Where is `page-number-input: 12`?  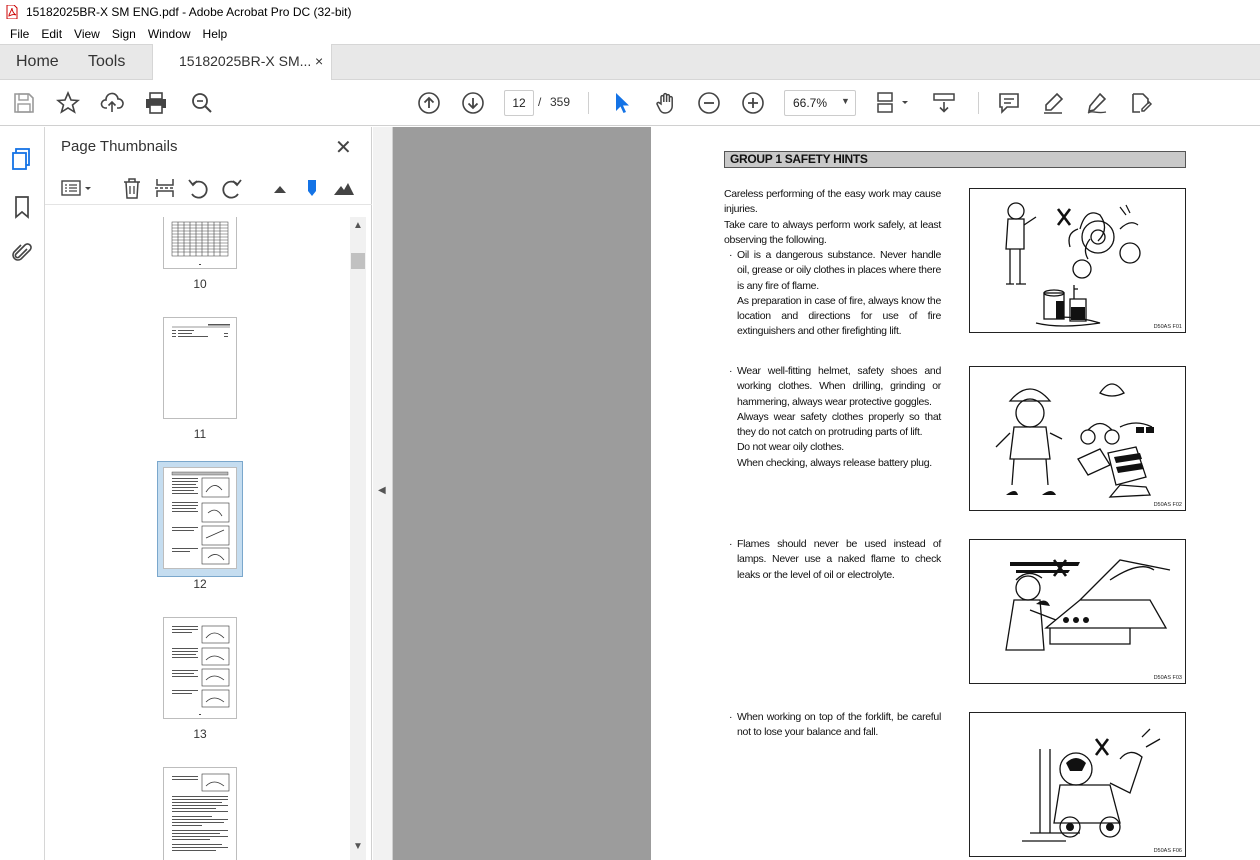 page-number-input: 12 is located at coordinates (519, 103).